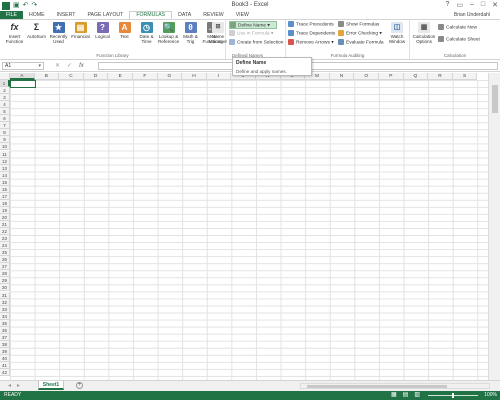  I want to click on row-header: 2, so click(5, 91).